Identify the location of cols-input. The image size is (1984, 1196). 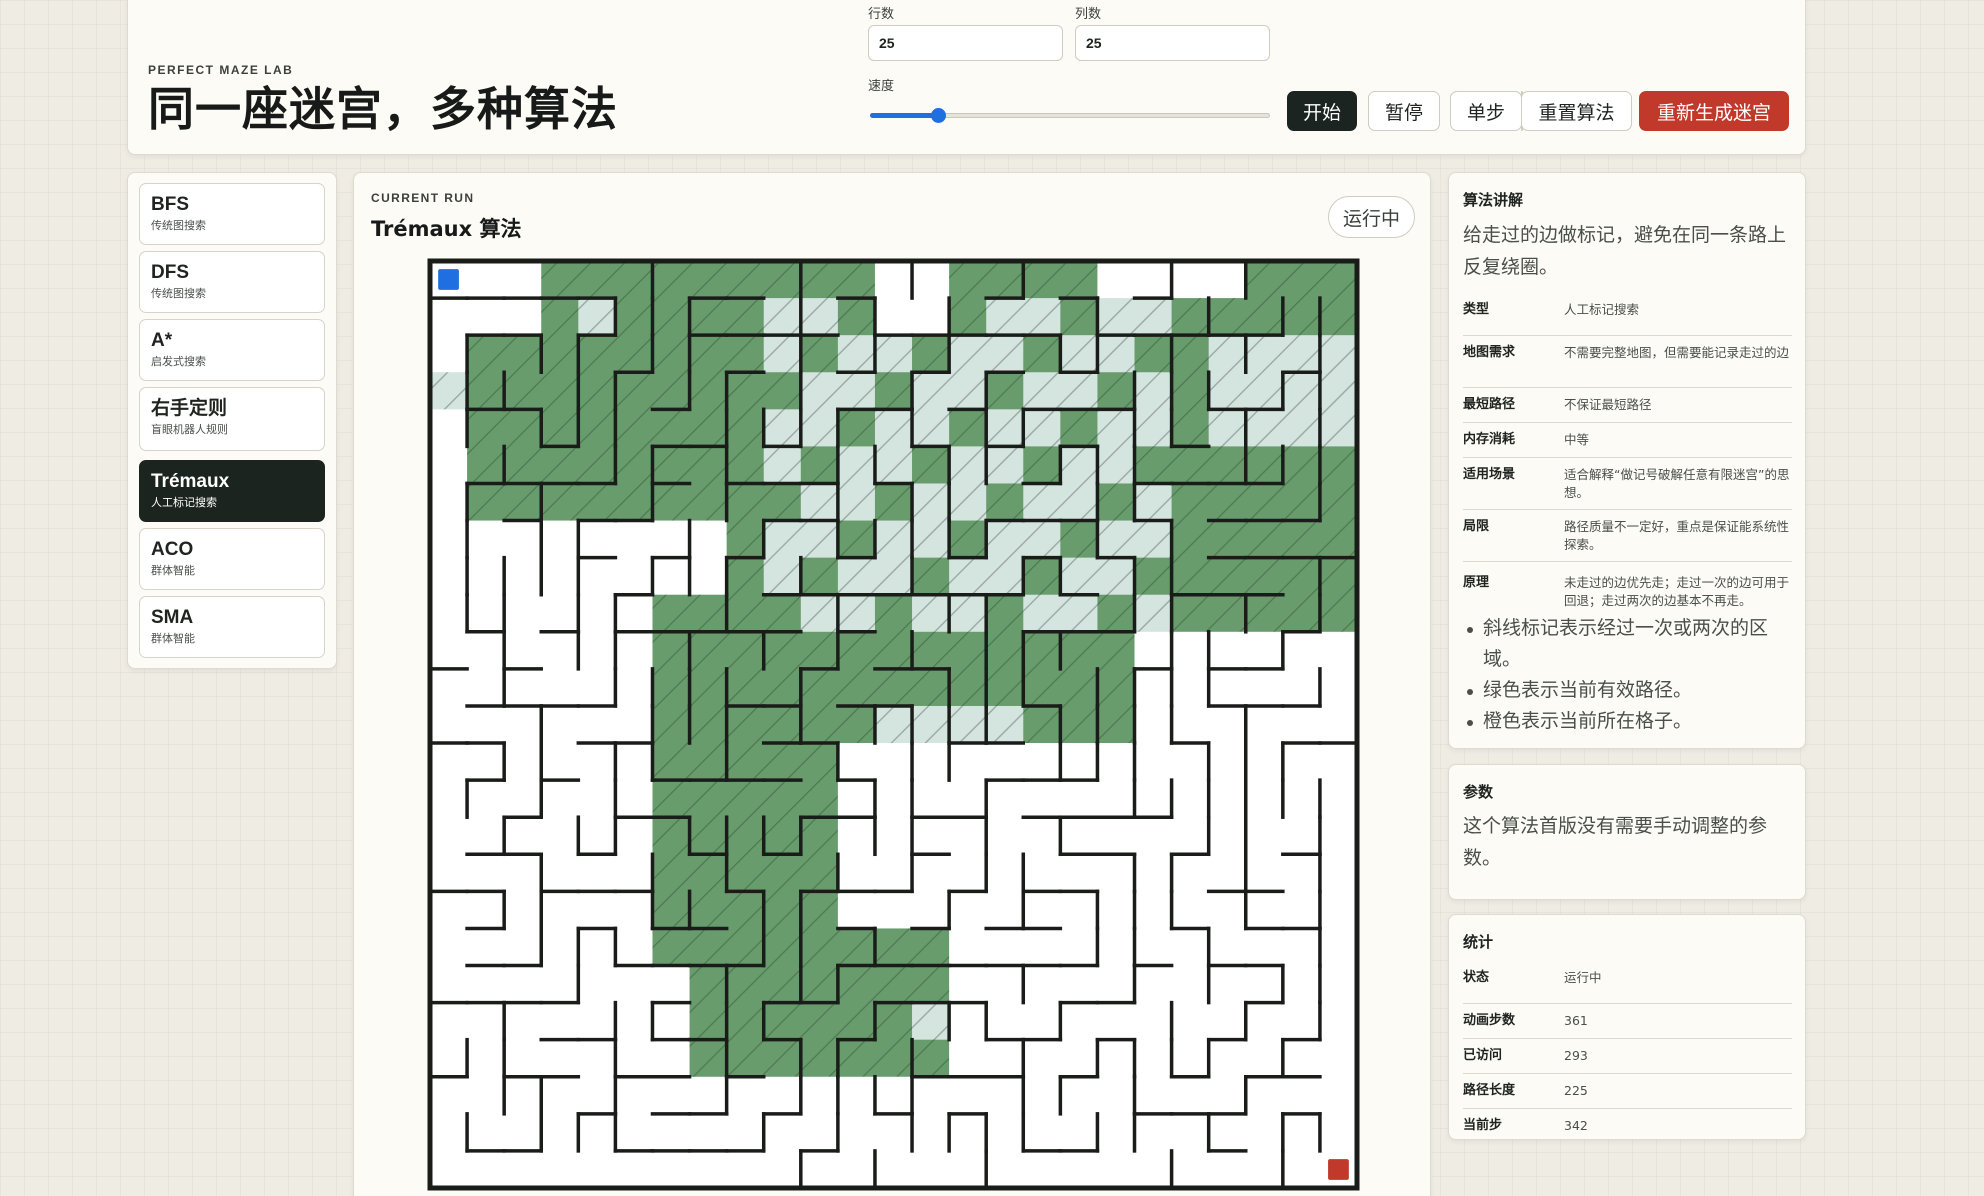
(1172, 43).